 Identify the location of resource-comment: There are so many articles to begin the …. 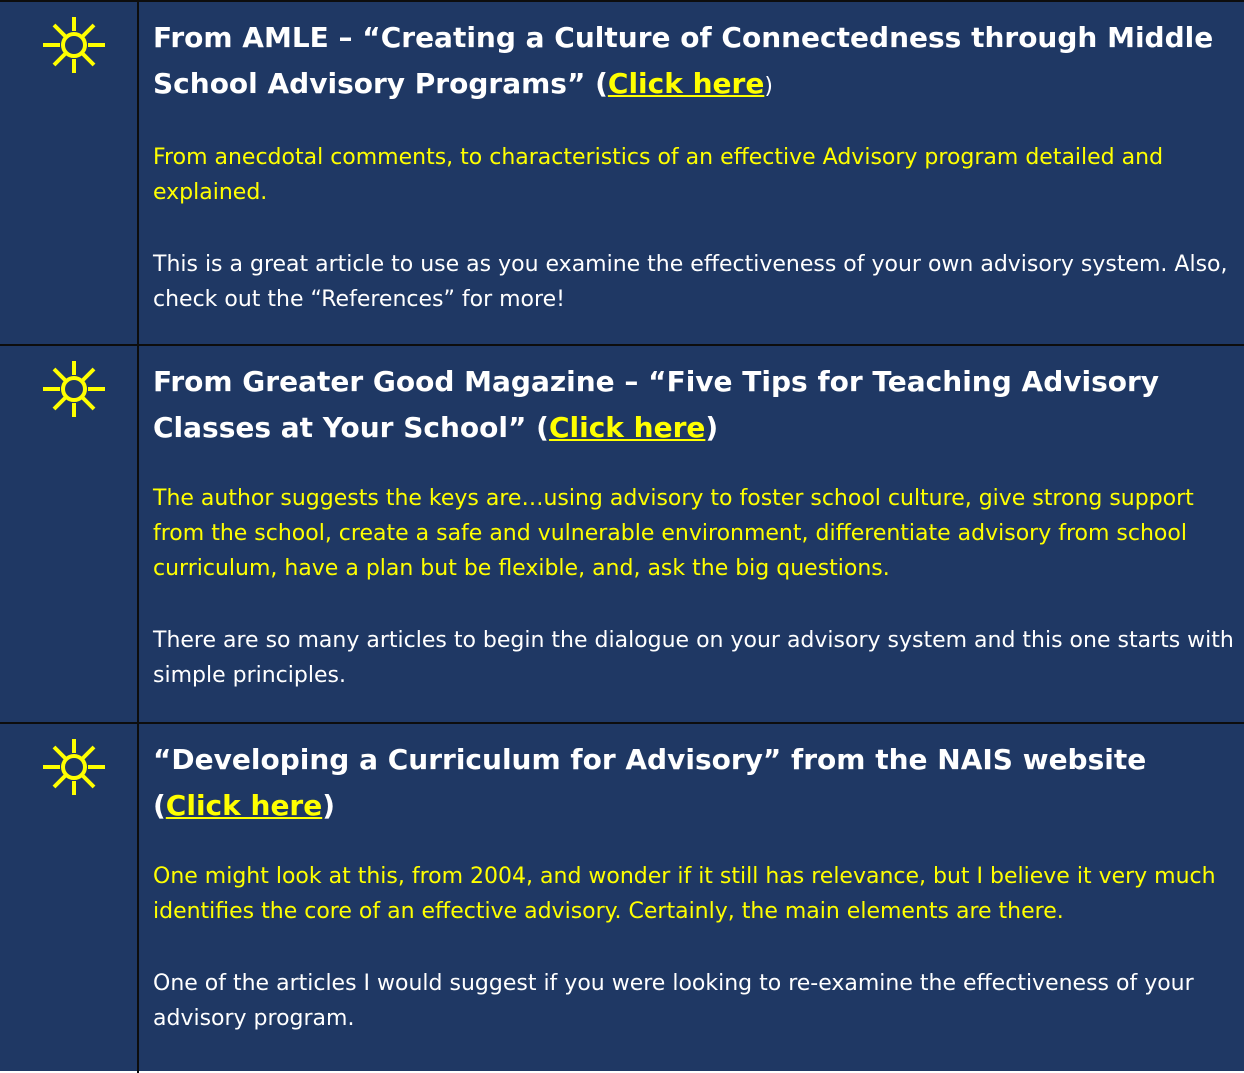
(693, 658).